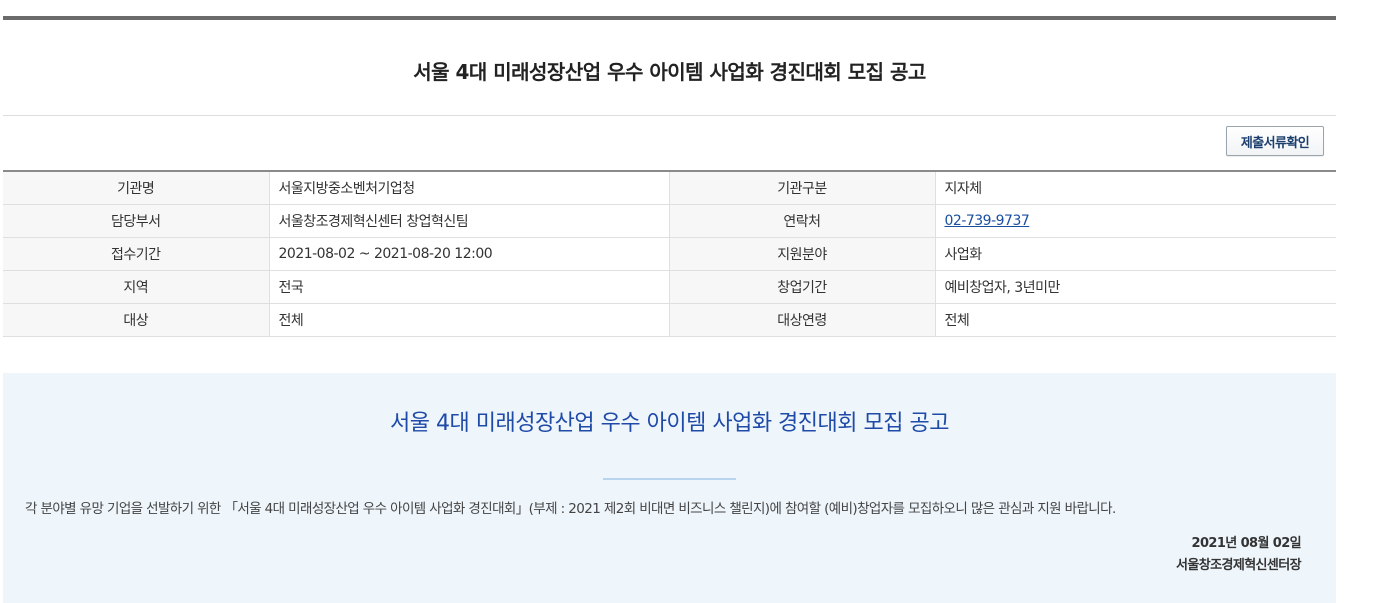 Image resolution: width=1389 pixels, height=603 pixels. What do you see at coordinates (802, 287) in the screenshot?
I see `label-startup-period: 창업기간` at bounding box center [802, 287].